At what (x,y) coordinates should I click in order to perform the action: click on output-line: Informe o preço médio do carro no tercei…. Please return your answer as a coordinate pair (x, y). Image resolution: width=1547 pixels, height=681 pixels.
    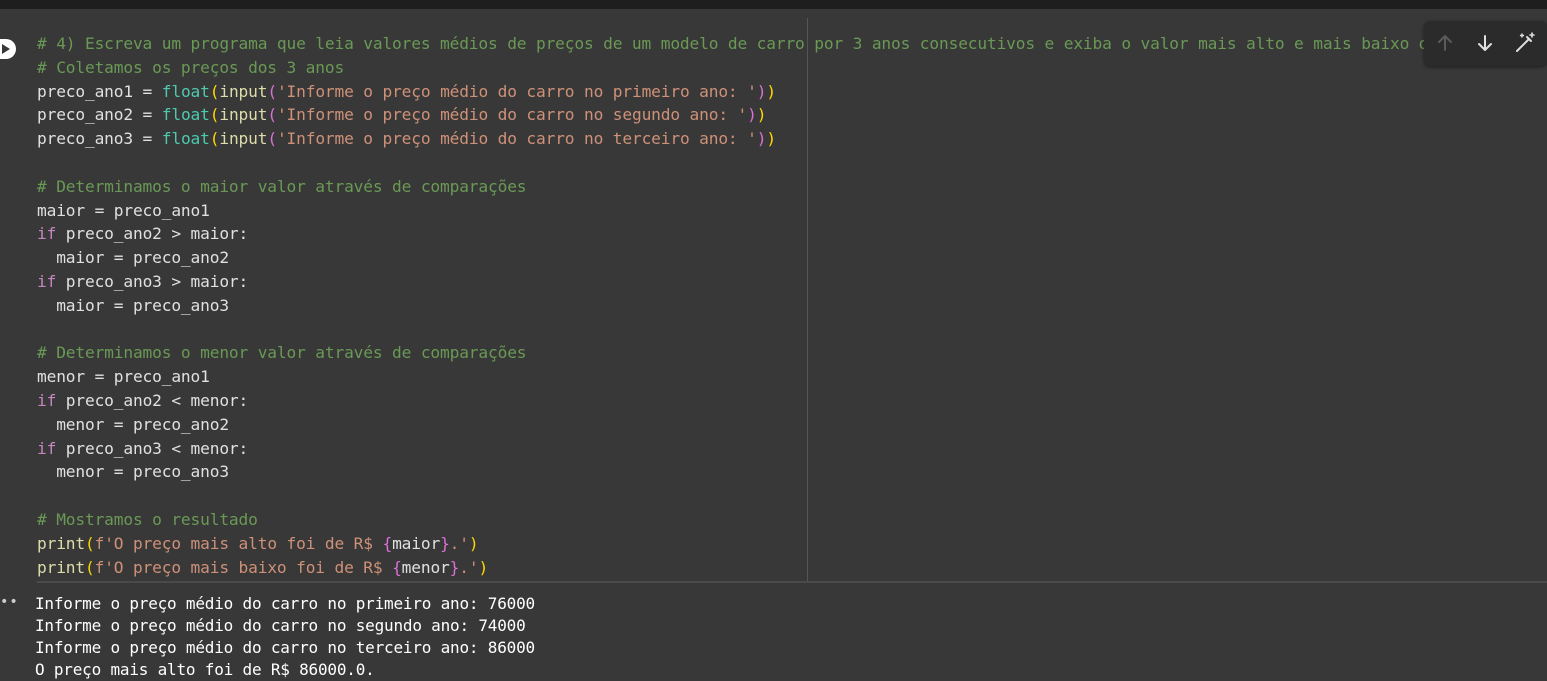
    Looking at the image, I should click on (285, 647).